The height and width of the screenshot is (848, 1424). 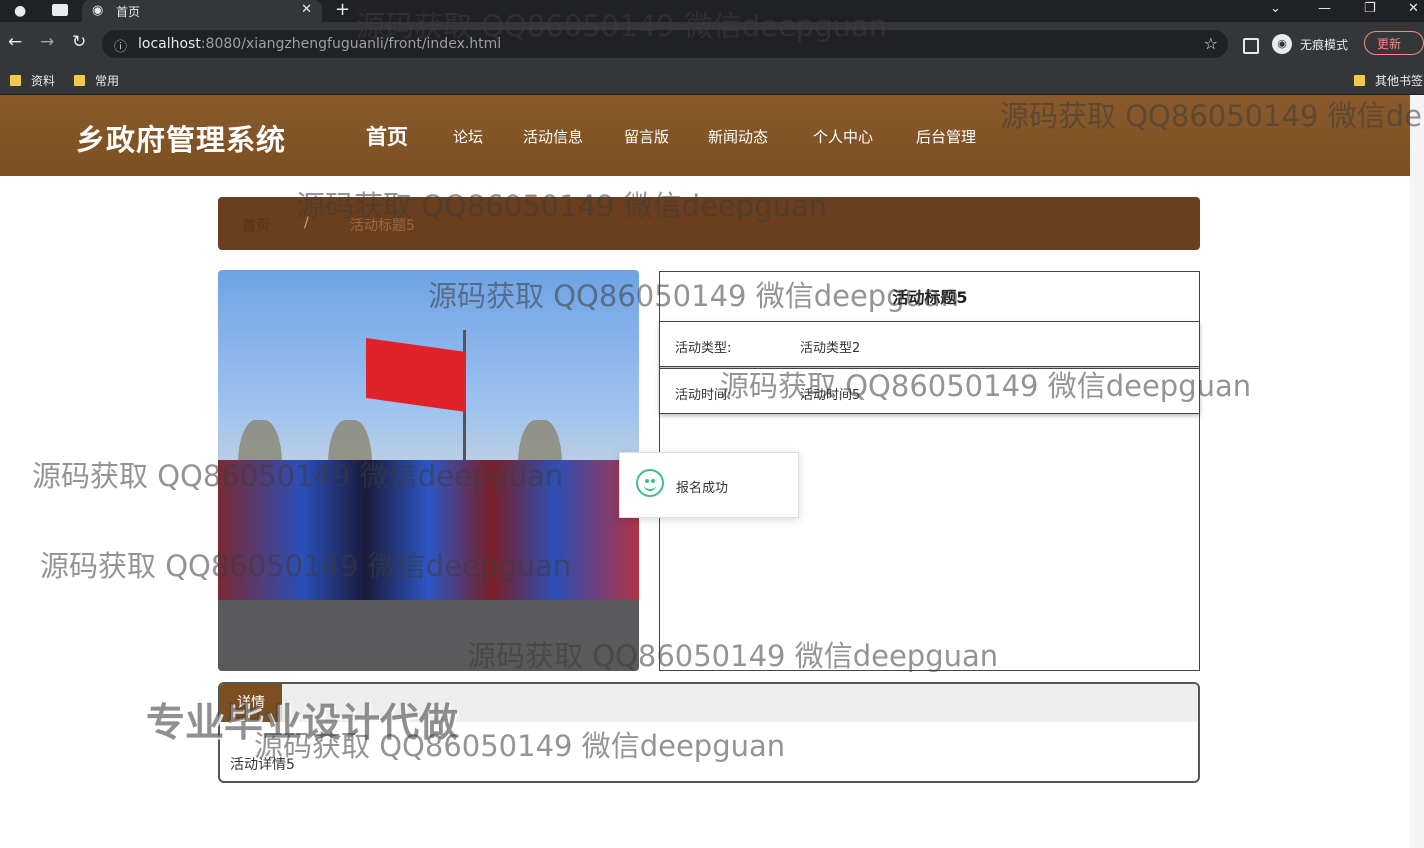 What do you see at coordinates (1413, 9) in the screenshot?
I see `close-window-icon: ✕` at bounding box center [1413, 9].